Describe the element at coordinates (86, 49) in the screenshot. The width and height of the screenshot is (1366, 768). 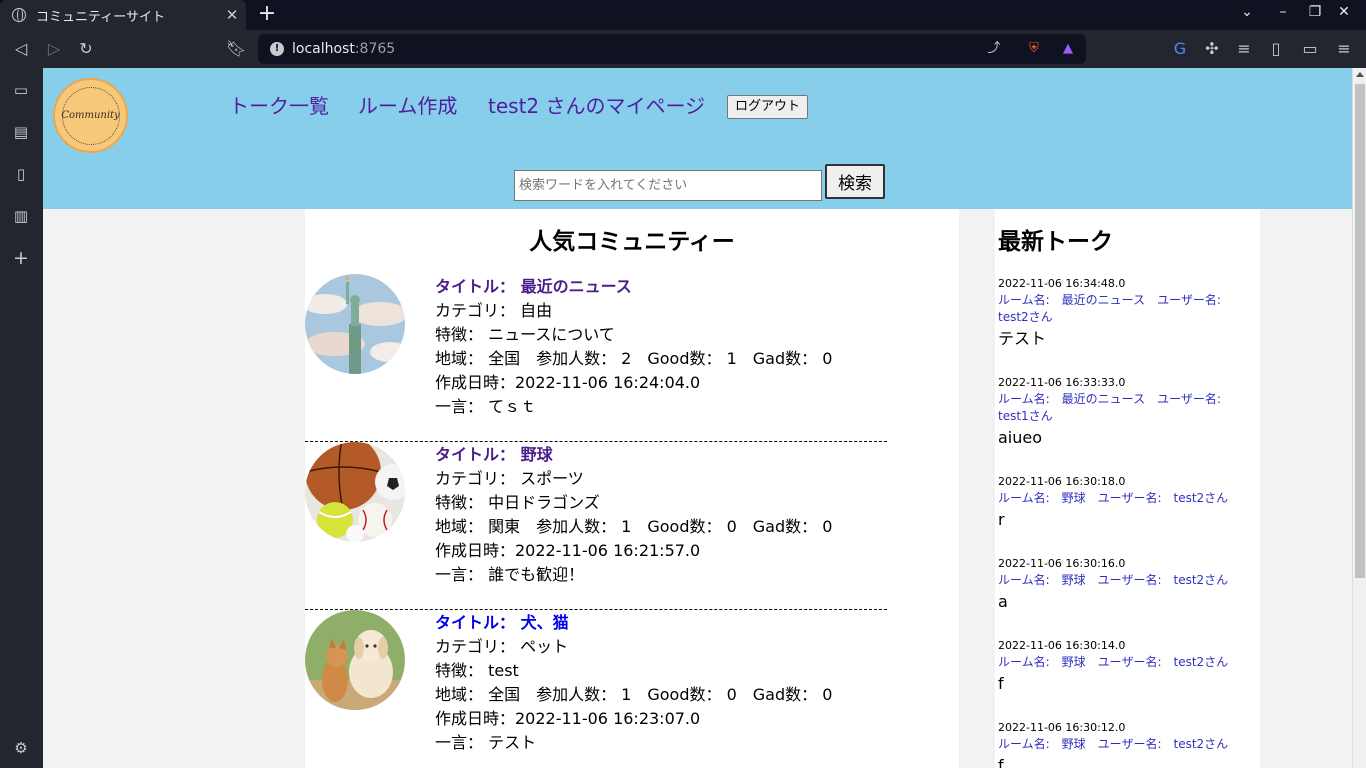
I see `reload-icon: ↻` at that location.